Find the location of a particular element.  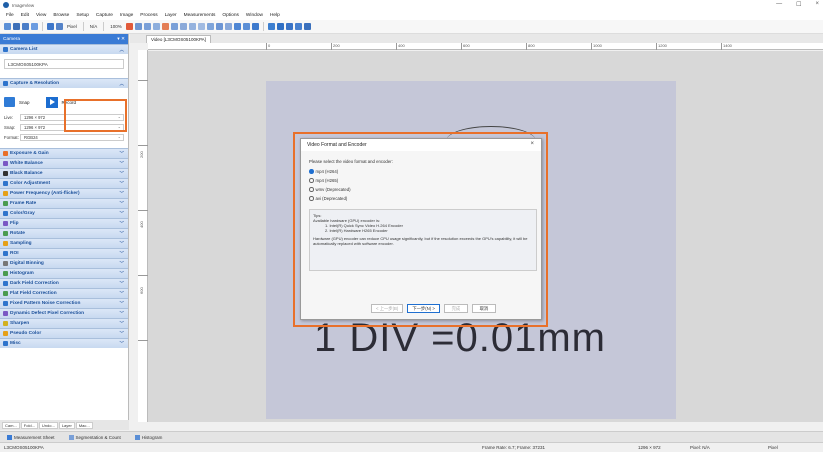

tag-icon is located at coordinates (298, 26).